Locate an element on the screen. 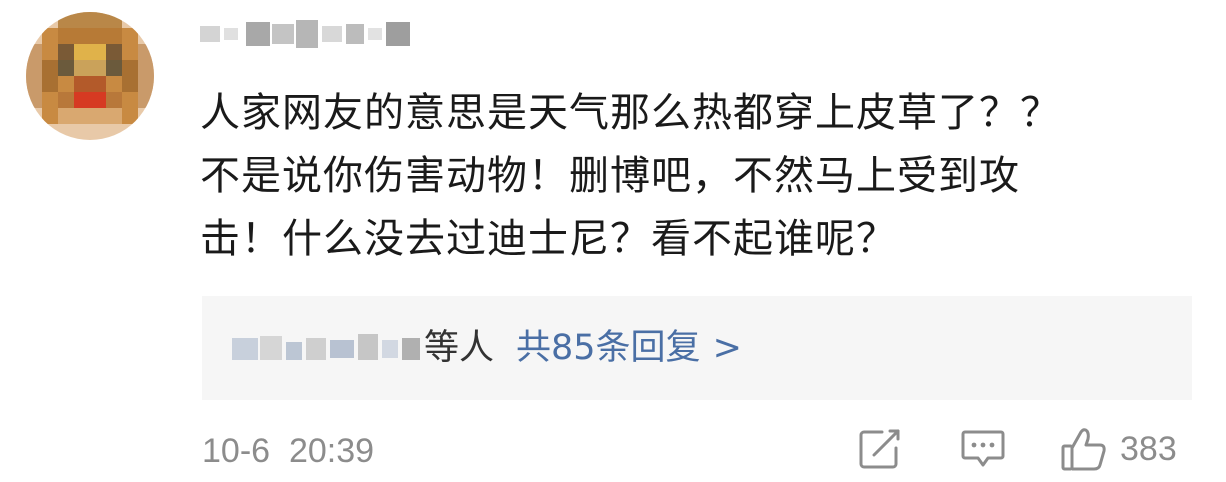  share-icon is located at coordinates (879, 449).